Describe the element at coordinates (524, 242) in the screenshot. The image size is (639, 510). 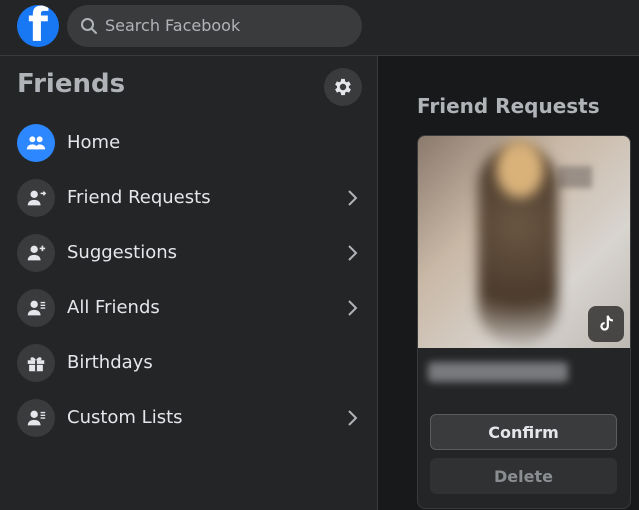
I see `profile-photo` at that location.